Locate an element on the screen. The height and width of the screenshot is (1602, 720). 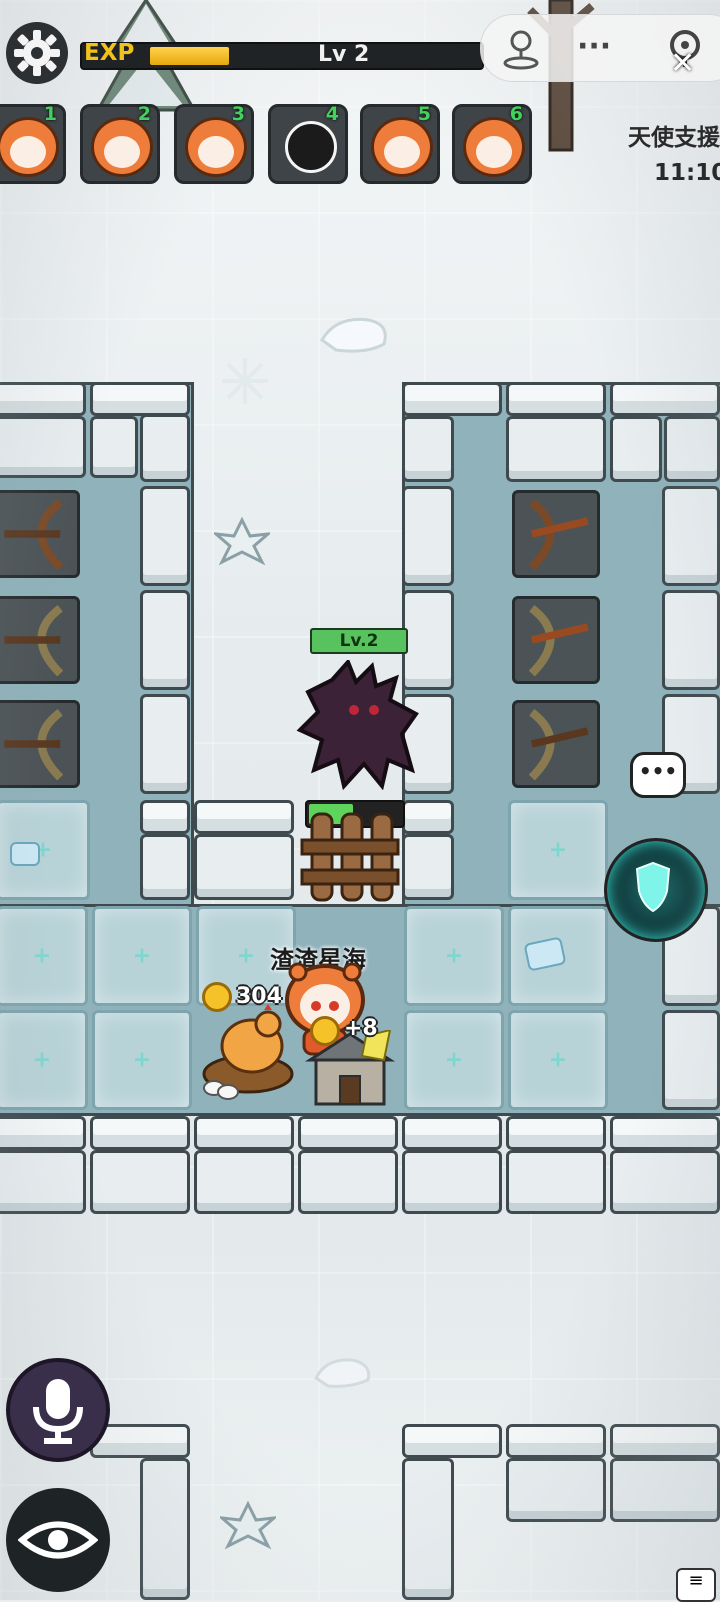
snowflake-icon is located at coordinates (245, 381).